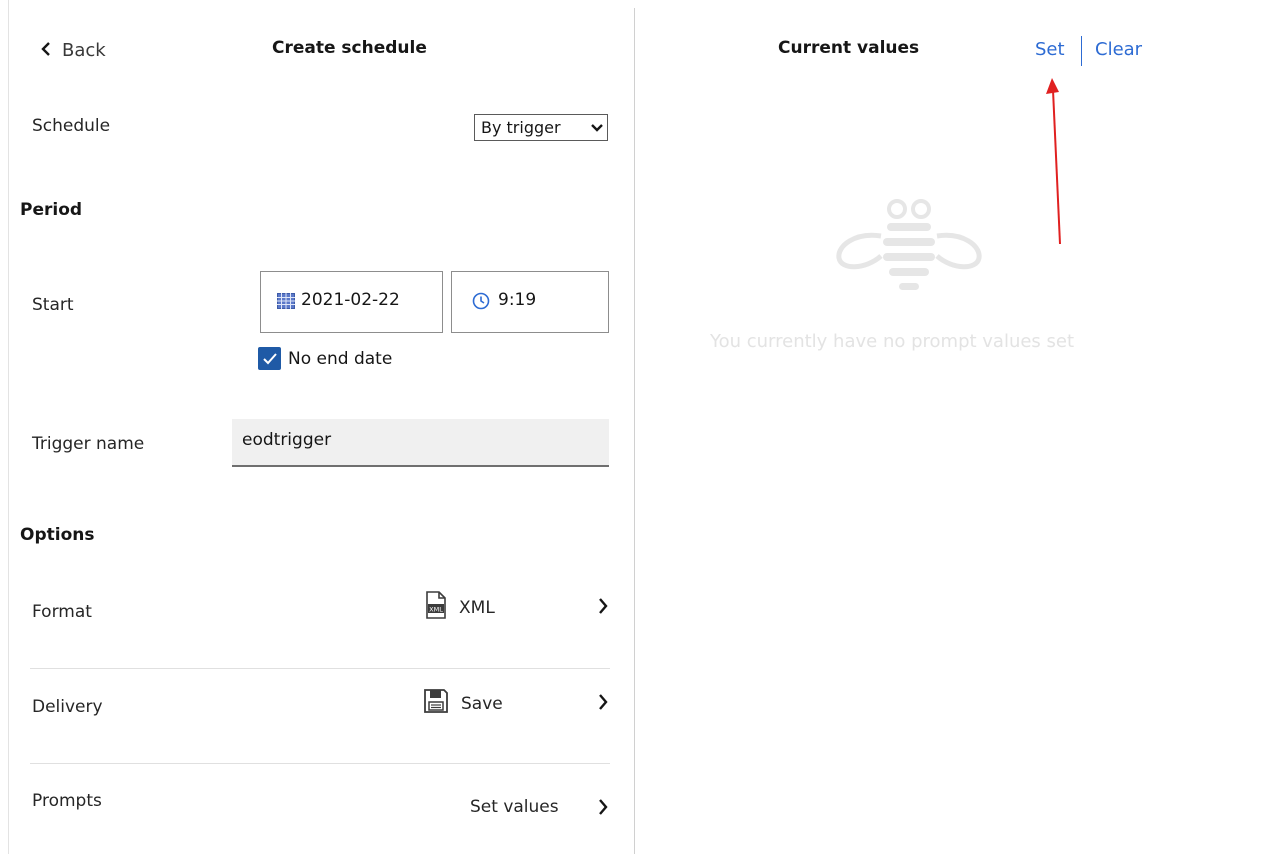 This screenshot has height=854, width=1280. I want to click on delivery-value: Save, so click(482, 703).